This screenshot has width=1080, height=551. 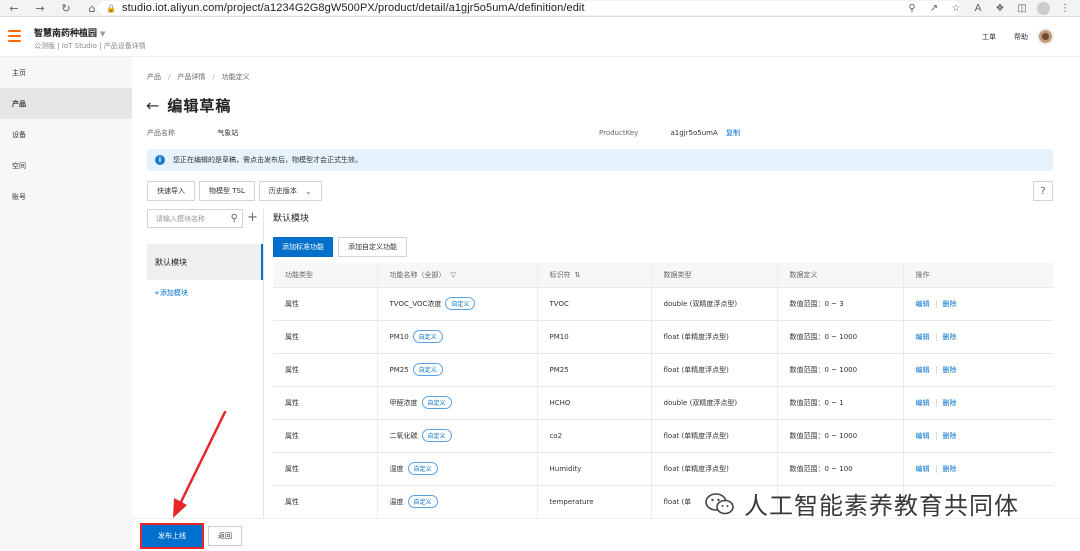 What do you see at coordinates (912, 9) in the screenshot?
I see `zoom-icon: ⚲` at bounding box center [912, 9].